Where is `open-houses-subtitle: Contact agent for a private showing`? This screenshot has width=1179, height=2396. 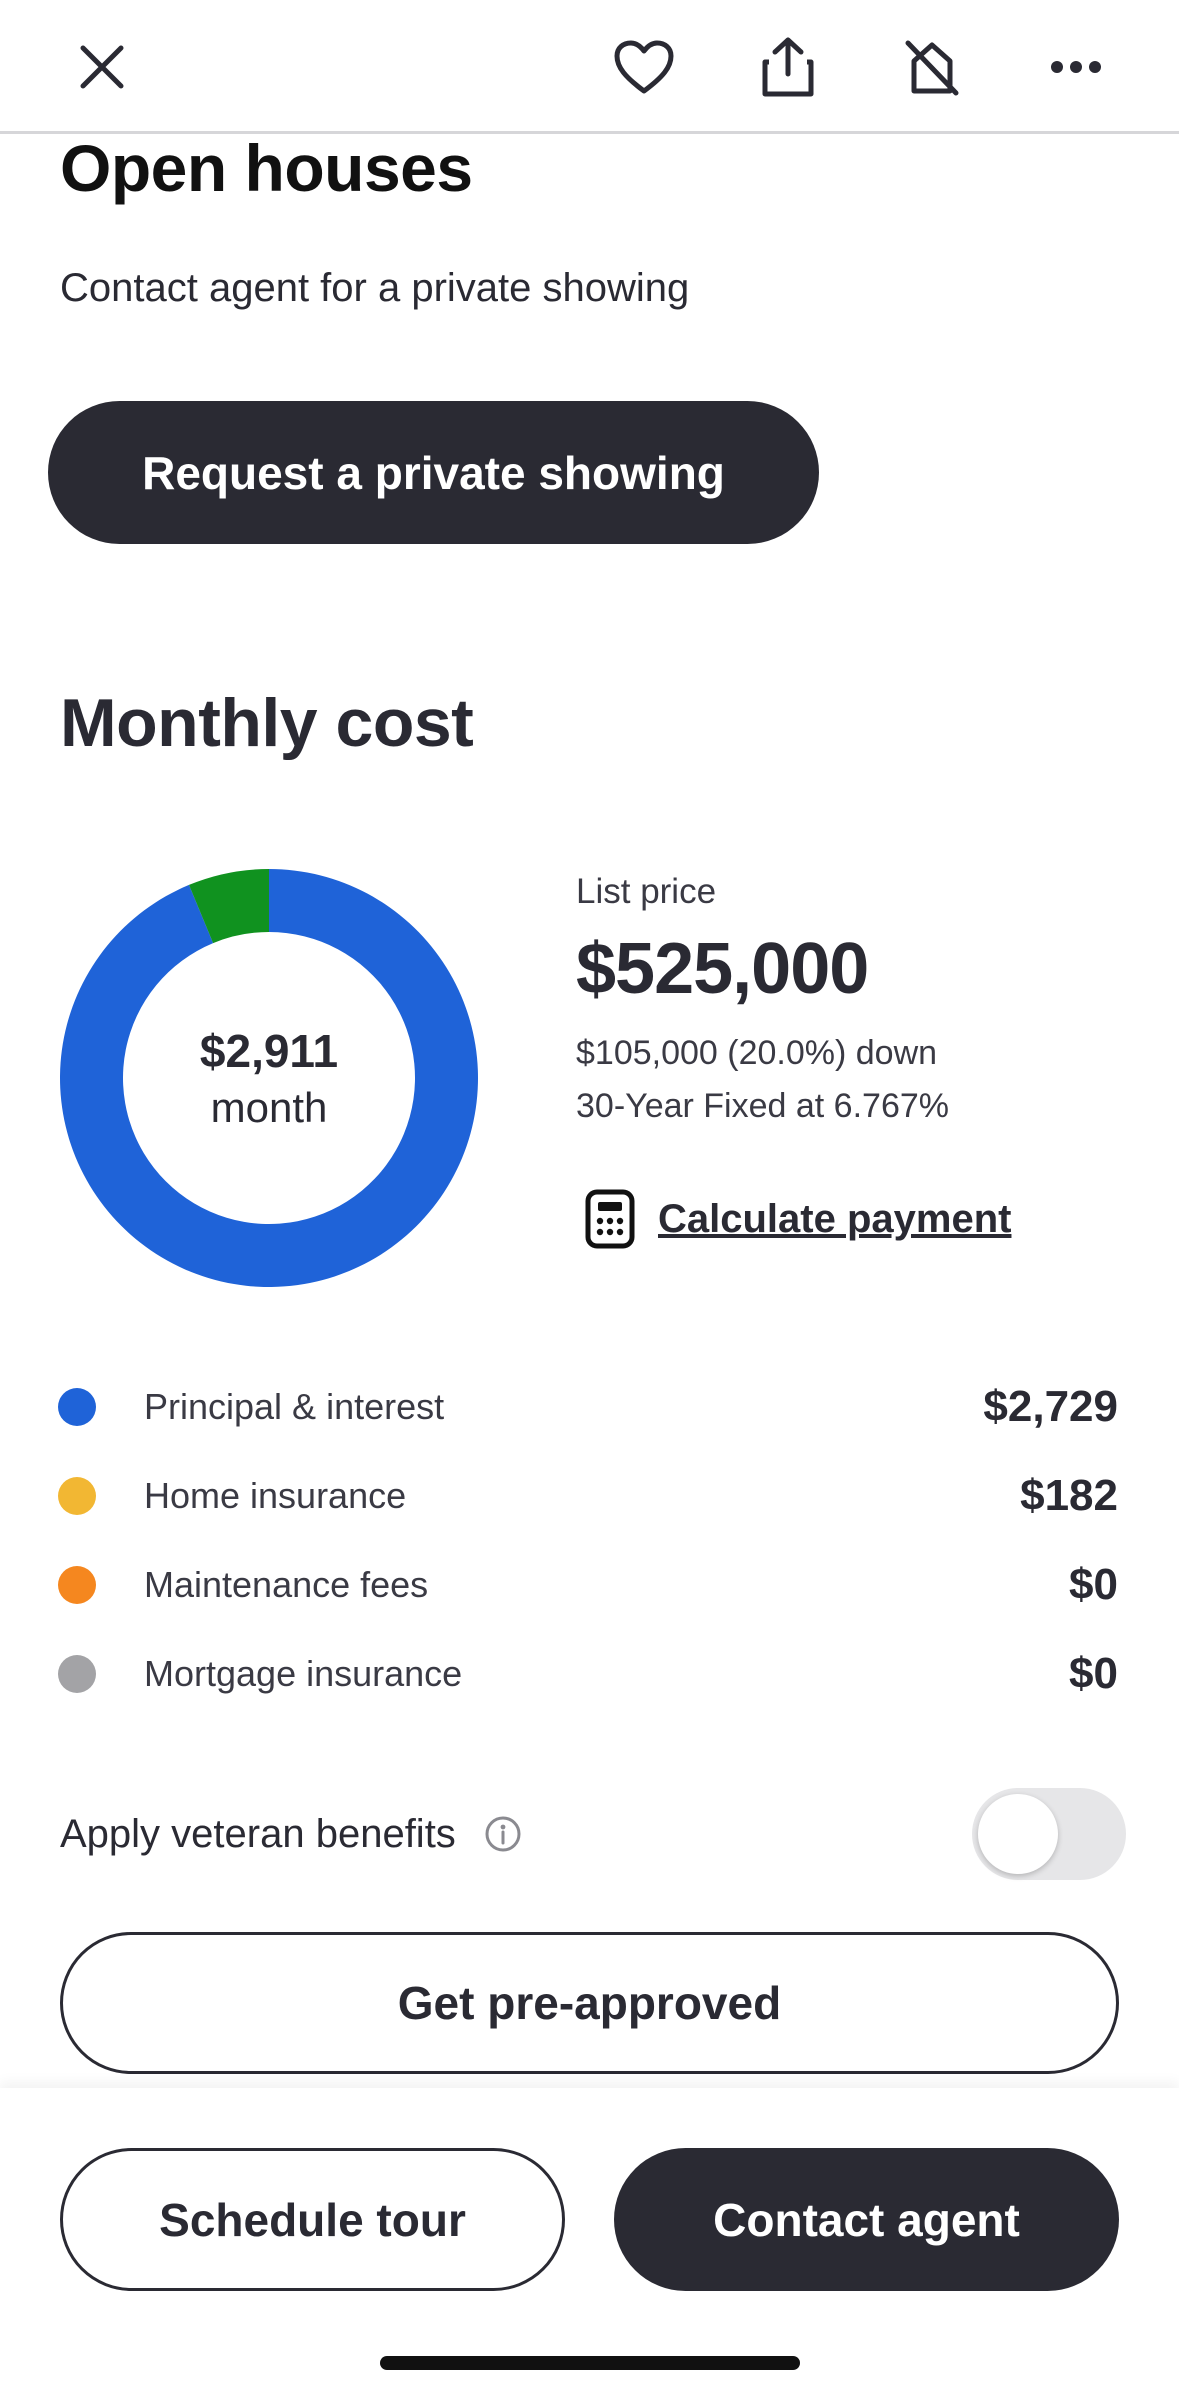 open-houses-subtitle: Contact agent for a private showing is located at coordinates (375, 288).